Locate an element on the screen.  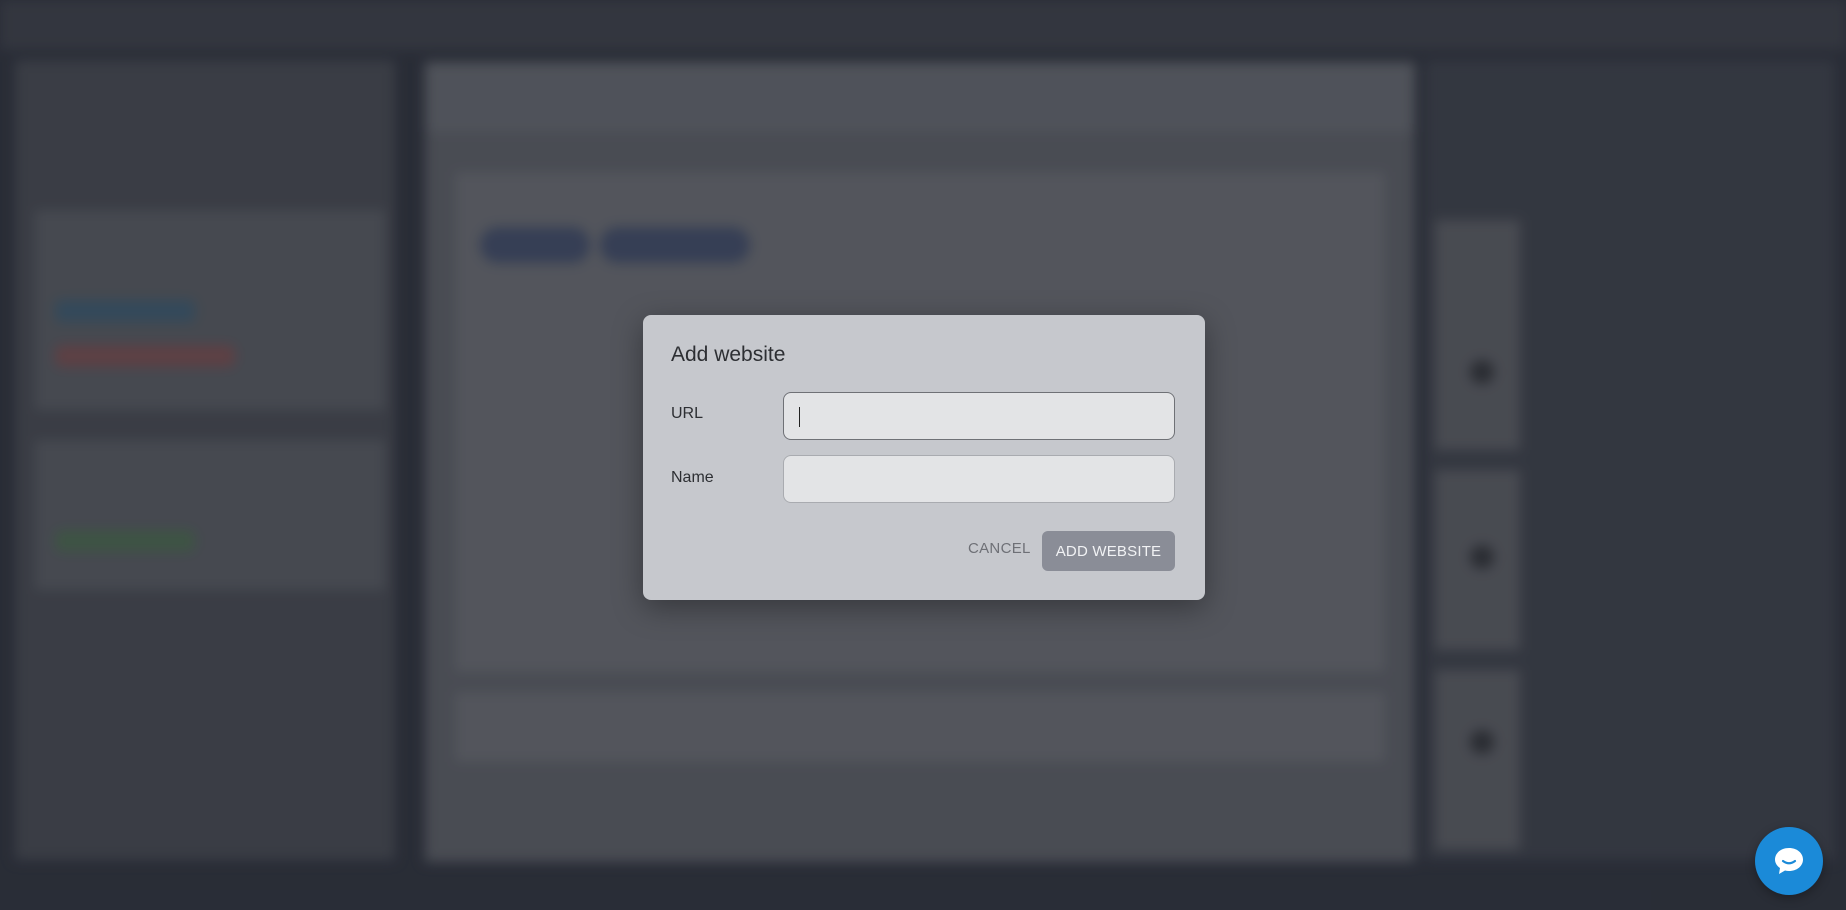
add-website-dialog: Add website URL Name CANCEL ADD WEBSITE is located at coordinates (924, 457).